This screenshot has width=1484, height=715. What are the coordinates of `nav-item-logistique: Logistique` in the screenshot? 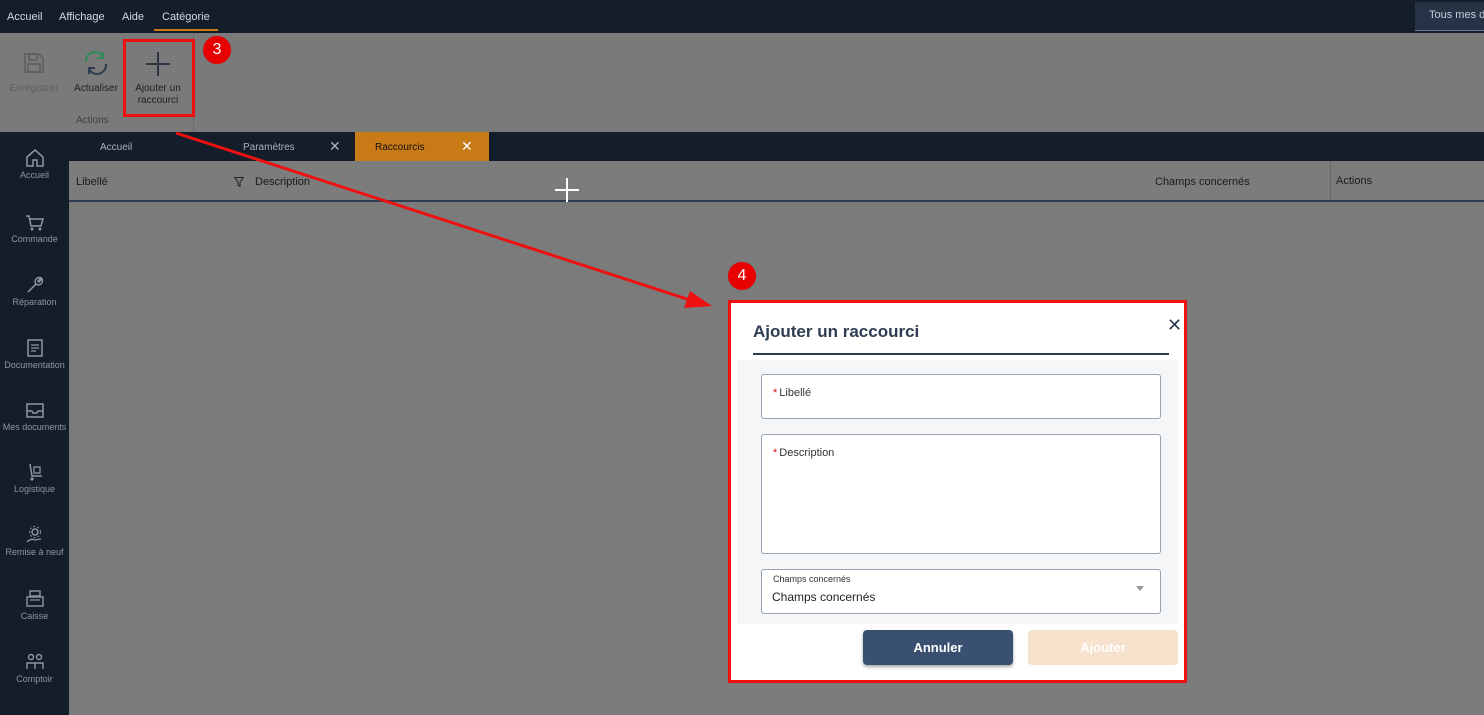 It's located at (34, 478).